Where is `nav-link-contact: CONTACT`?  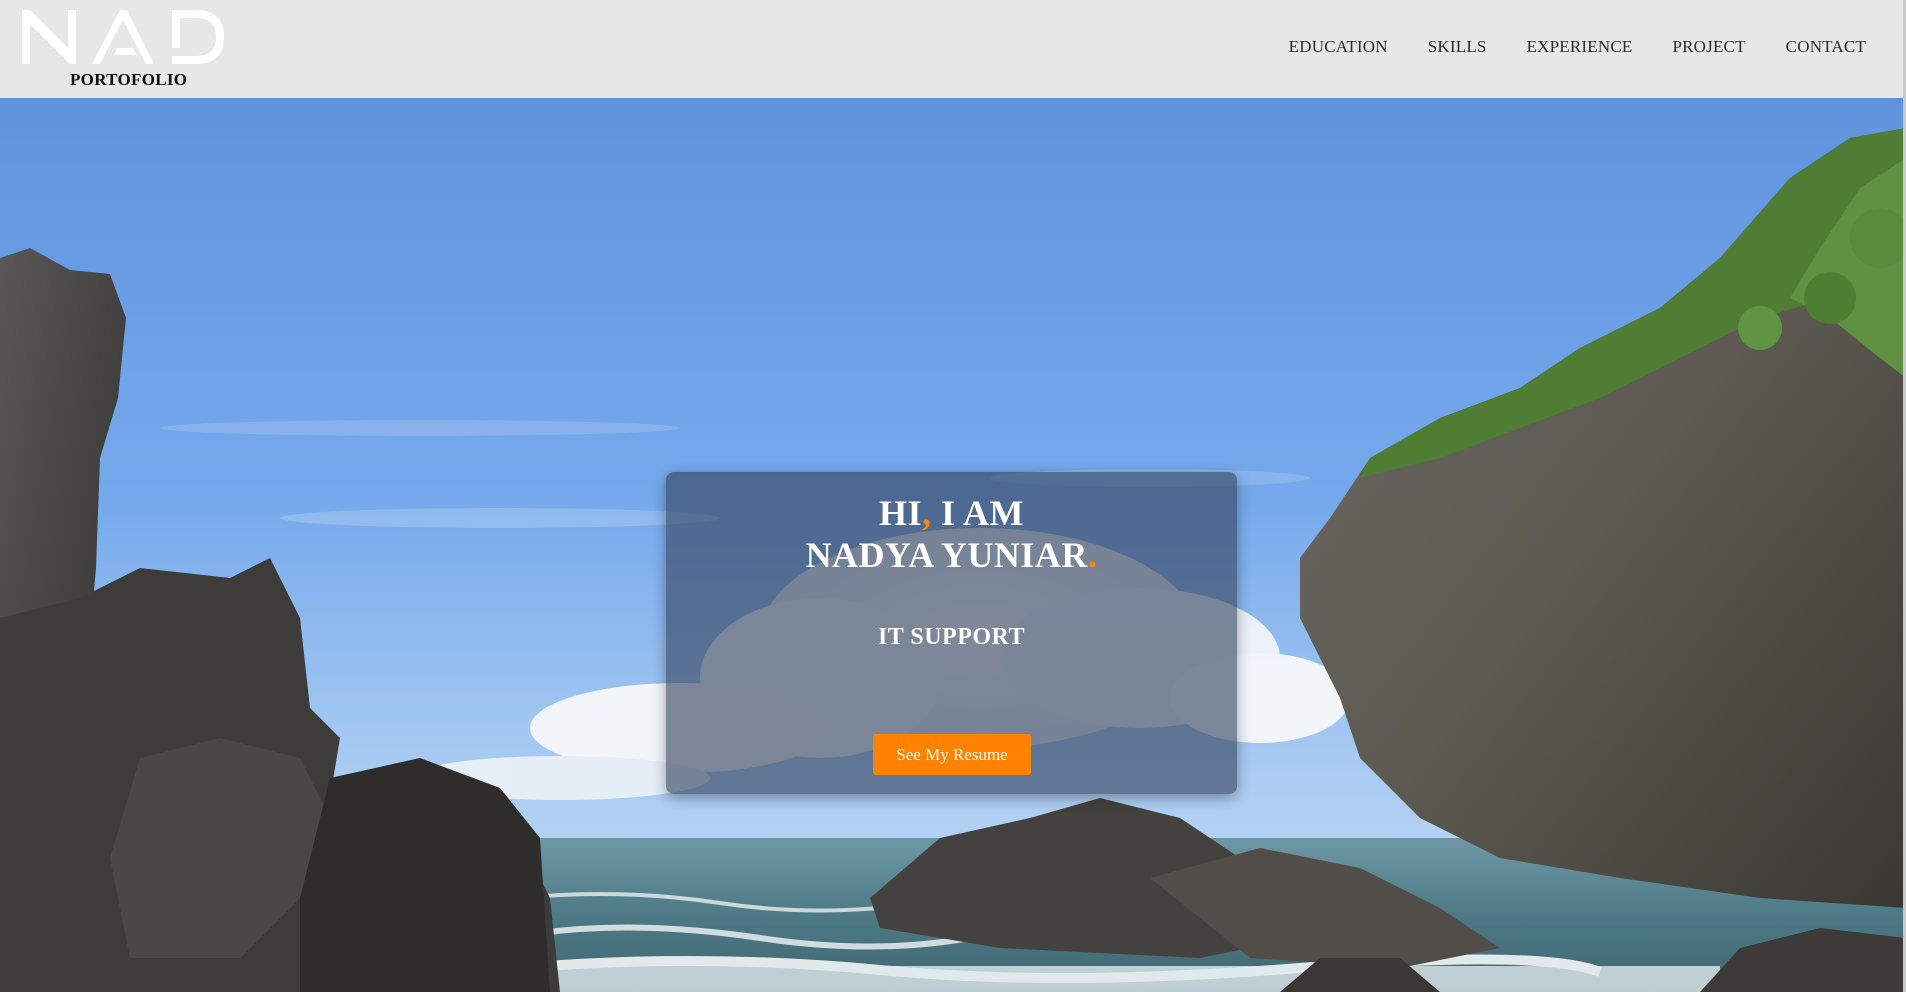
nav-link-contact: CONTACT is located at coordinates (1826, 47).